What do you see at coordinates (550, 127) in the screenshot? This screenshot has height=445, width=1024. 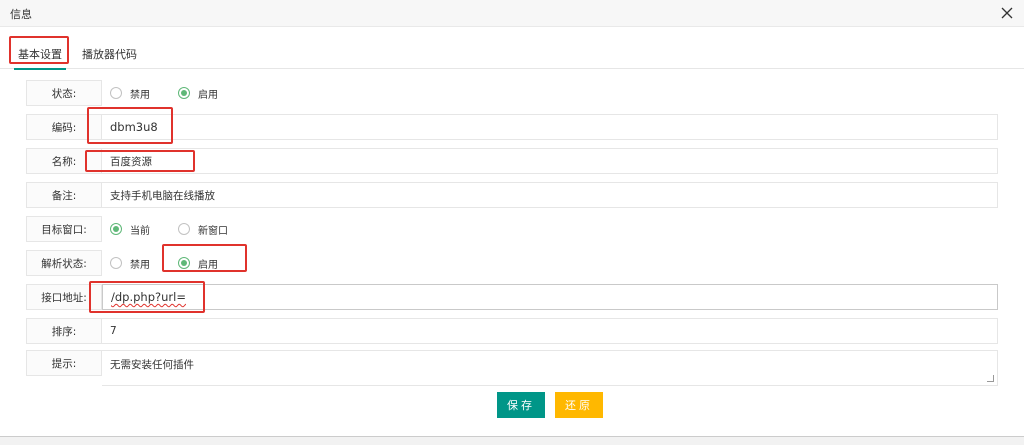 I see `code-input: dbm3u8` at bounding box center [550, 127].